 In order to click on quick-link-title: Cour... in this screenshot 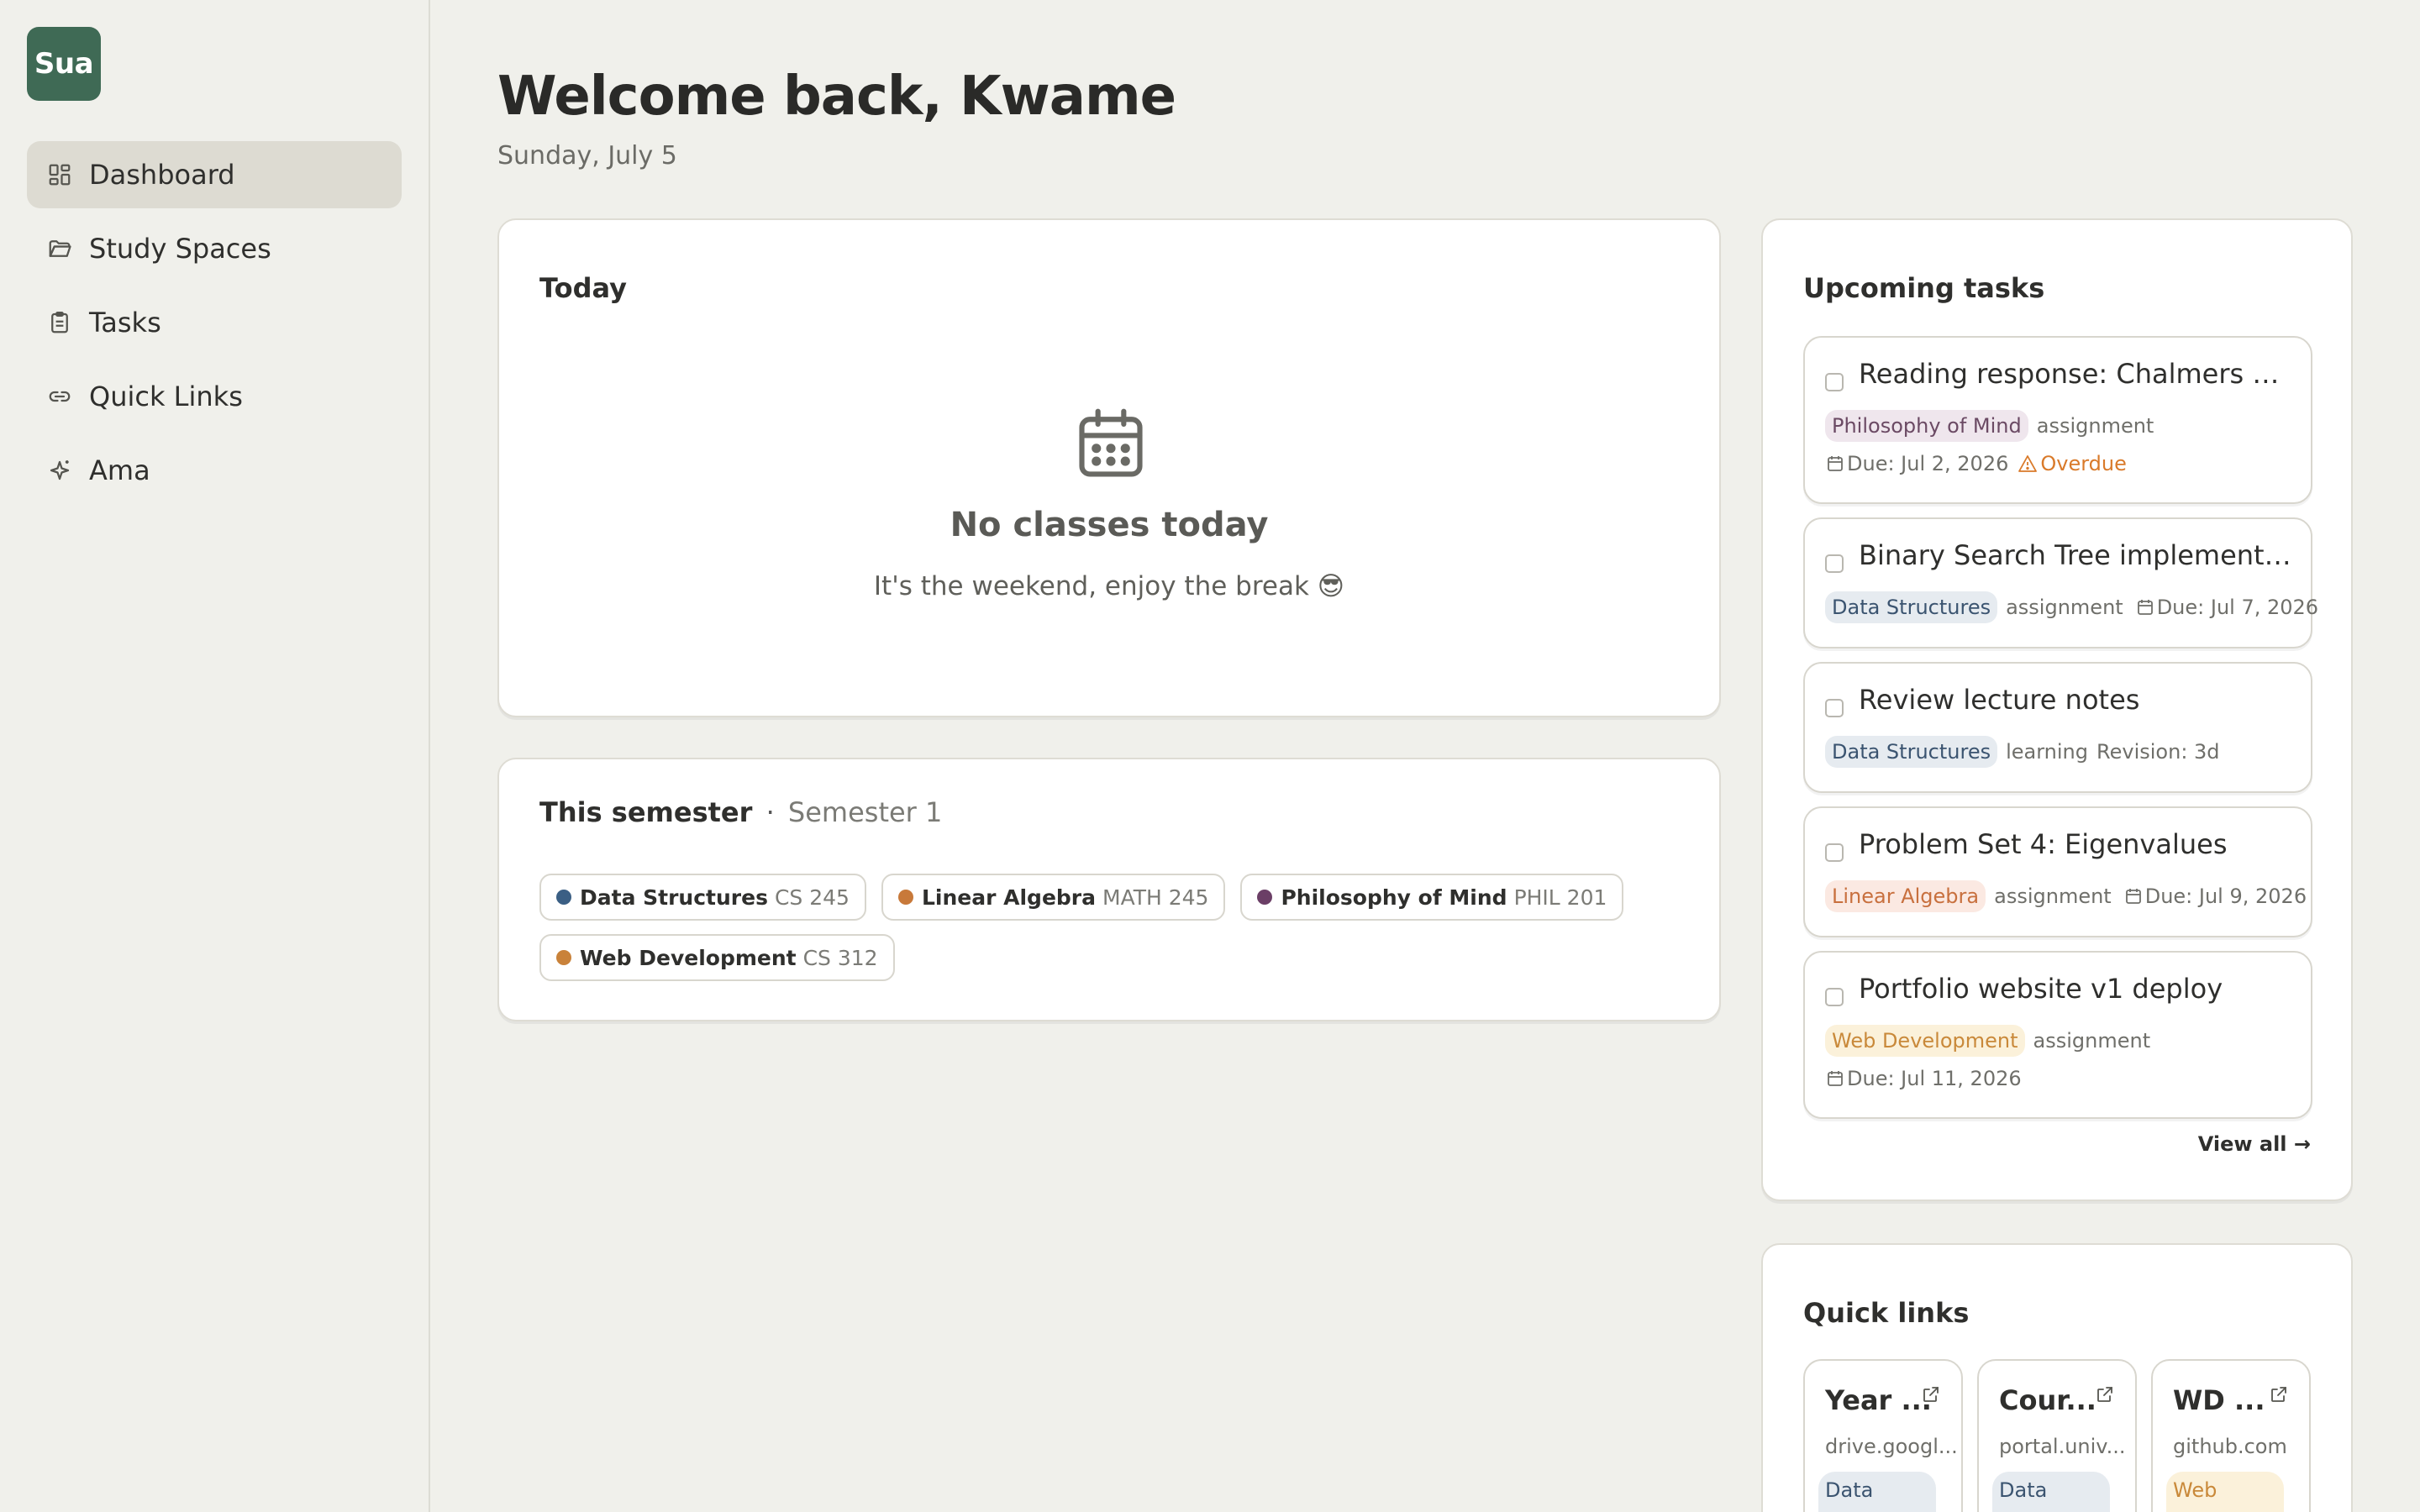, I will do `click(2047, 1400)`.